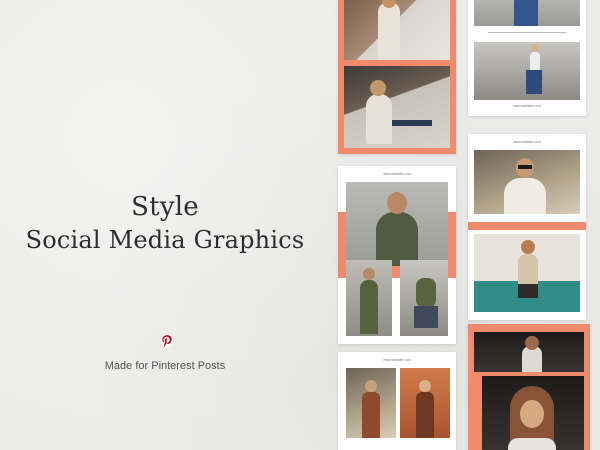 The height and width of the screenshot is (450, 600). Describe the element at coordinates (397, 107) in the screenshot. I see `photo-woman-laptop` at that location.